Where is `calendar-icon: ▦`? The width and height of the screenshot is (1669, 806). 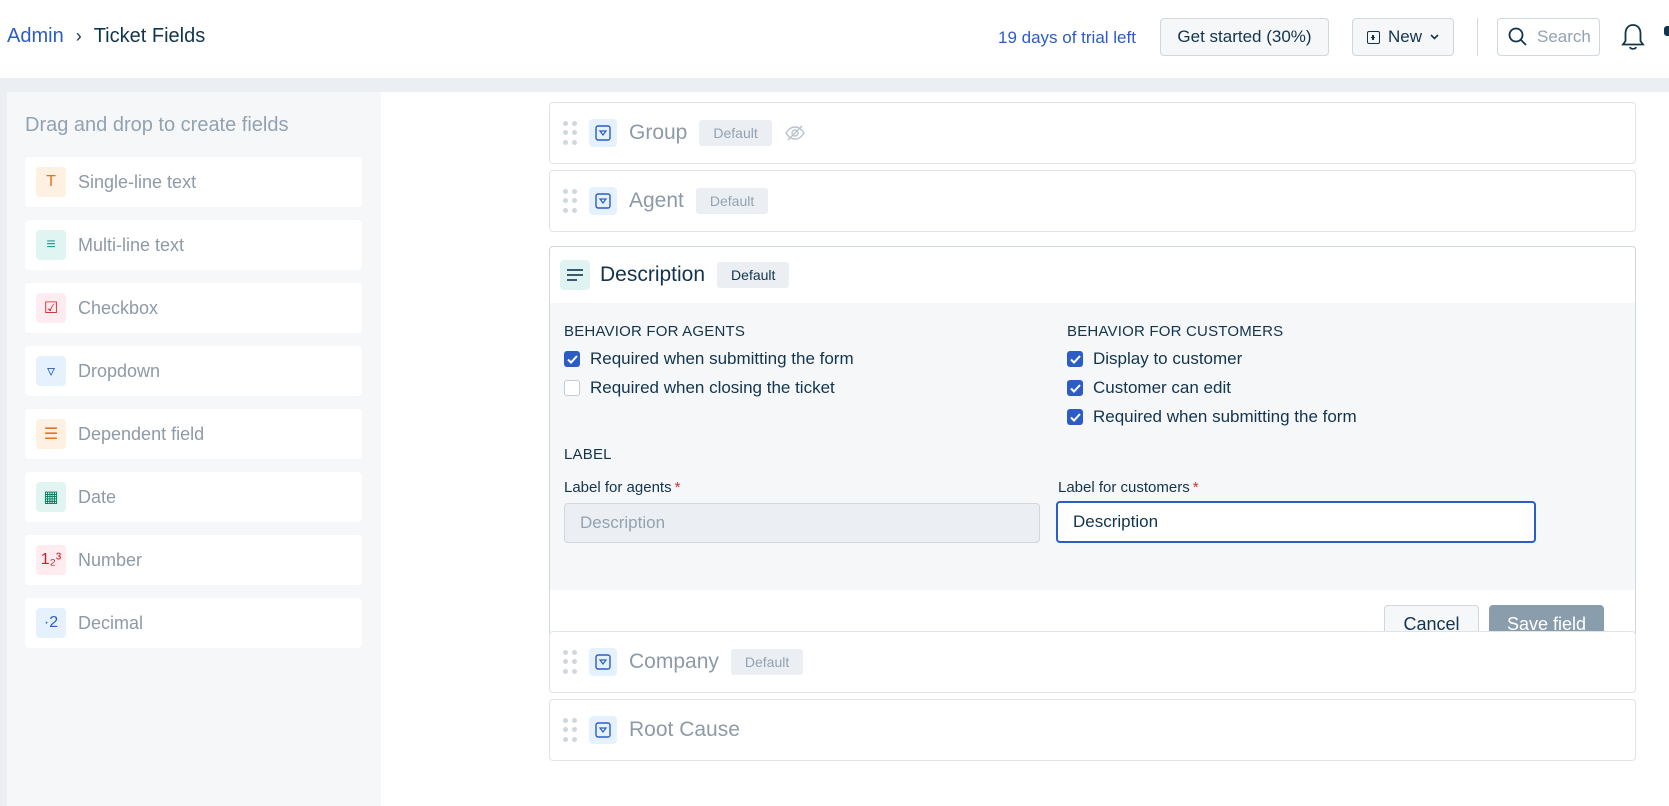
calendar-icon: ▦ is located at coordinates (51, 497).